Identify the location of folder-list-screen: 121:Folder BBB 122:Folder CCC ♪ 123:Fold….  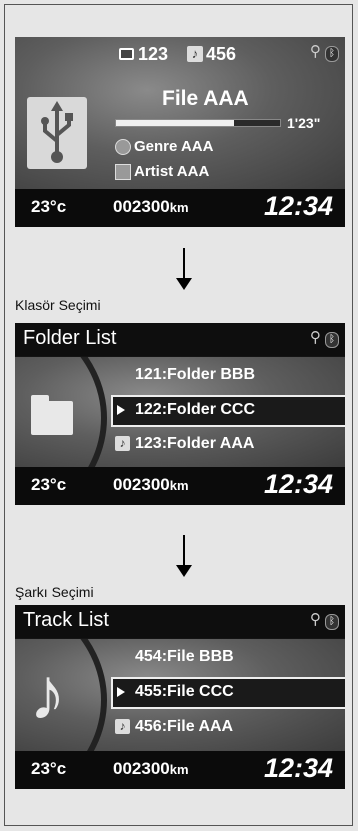
(180, 412).